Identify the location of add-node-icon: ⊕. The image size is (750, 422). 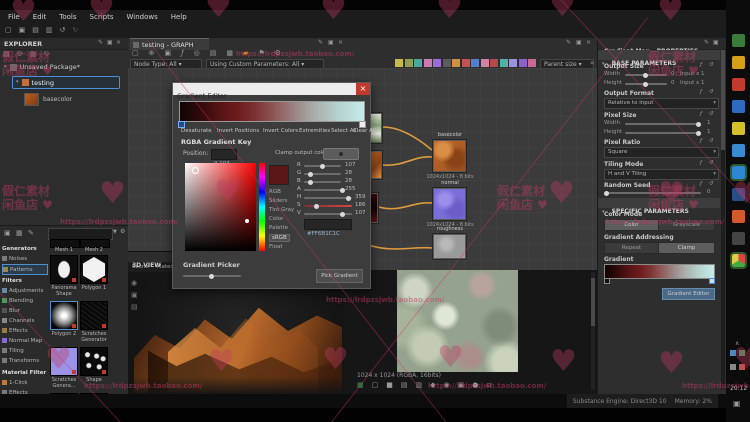
(152, 53).